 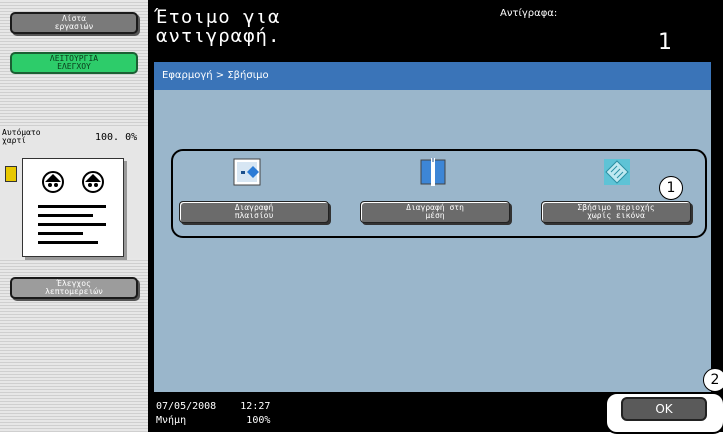 I want to click on frame-erase-button: Διαγραφή πλαισίου, so click(x=254, y=212).